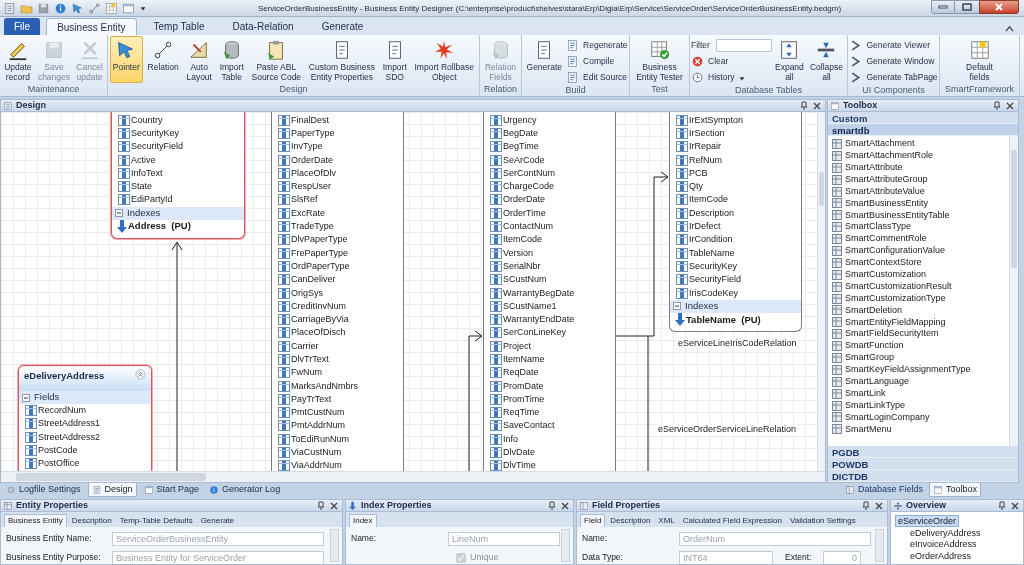 Image resolution: width=1024 pixels, height=565 pixels. What do you see at coordinates (943, 7) in the screenshot?
I see `minimize-button` at bounding box center [943, 7].